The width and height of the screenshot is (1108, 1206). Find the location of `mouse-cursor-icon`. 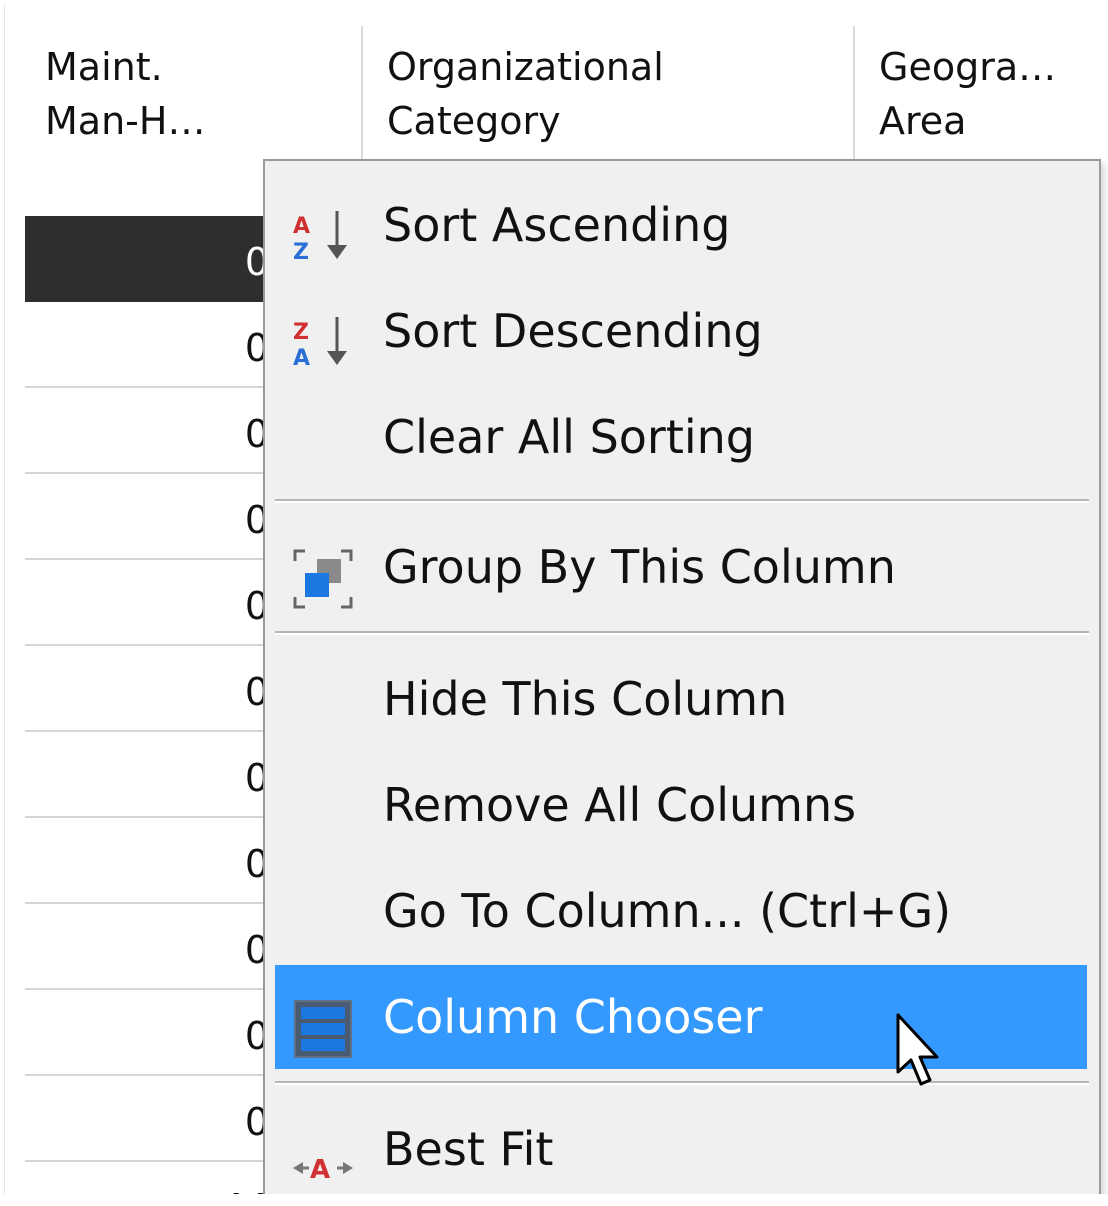

mouse-cursor-icon is located at coordinates (917, 1049).